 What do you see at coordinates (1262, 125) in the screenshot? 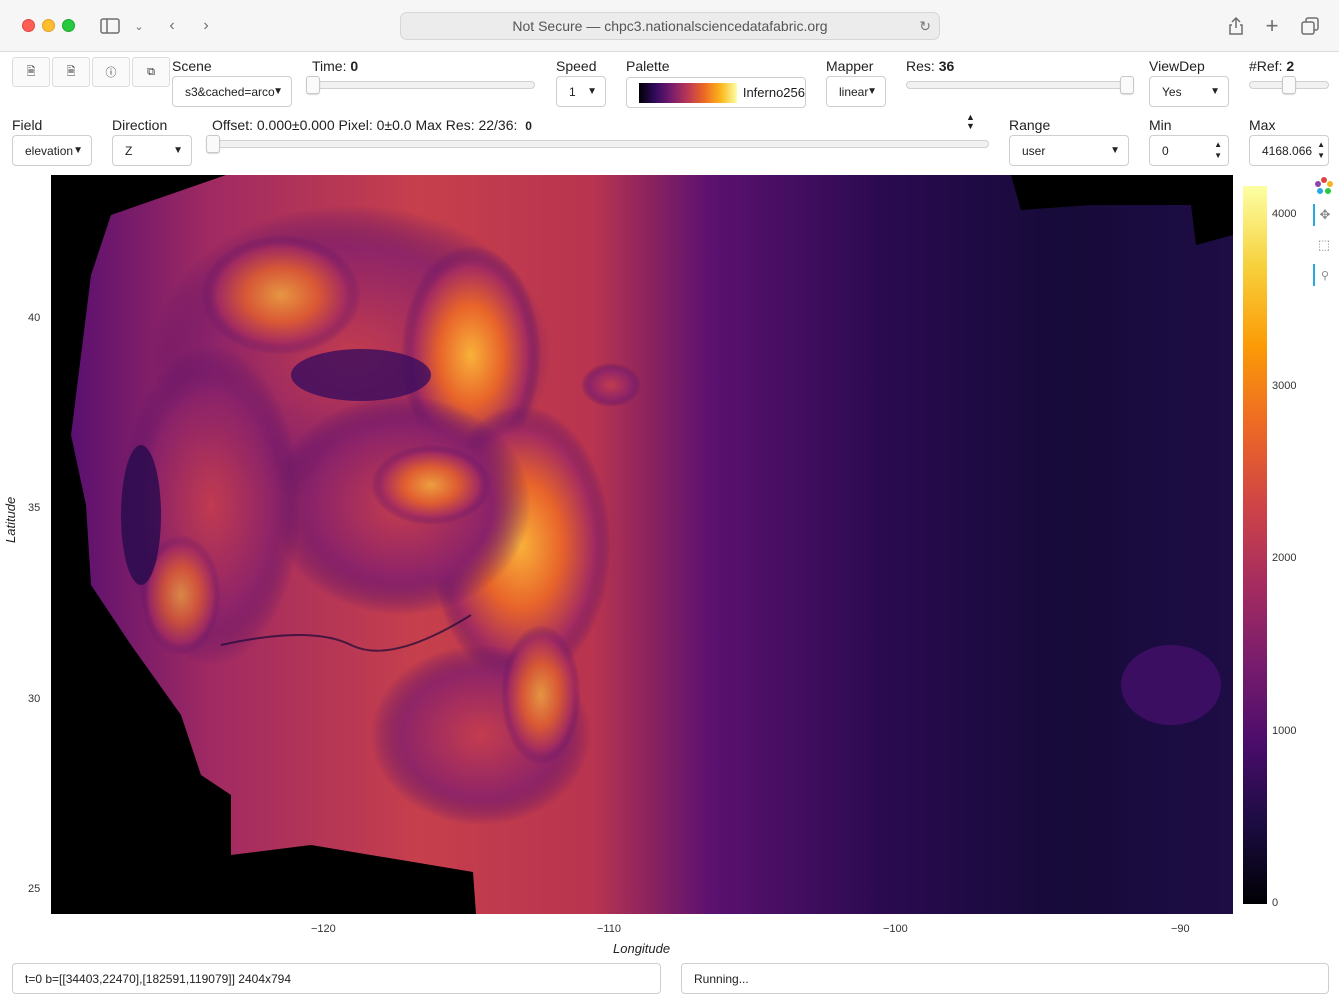
I see `max-label: Max` at bounding box center [1262, 125].